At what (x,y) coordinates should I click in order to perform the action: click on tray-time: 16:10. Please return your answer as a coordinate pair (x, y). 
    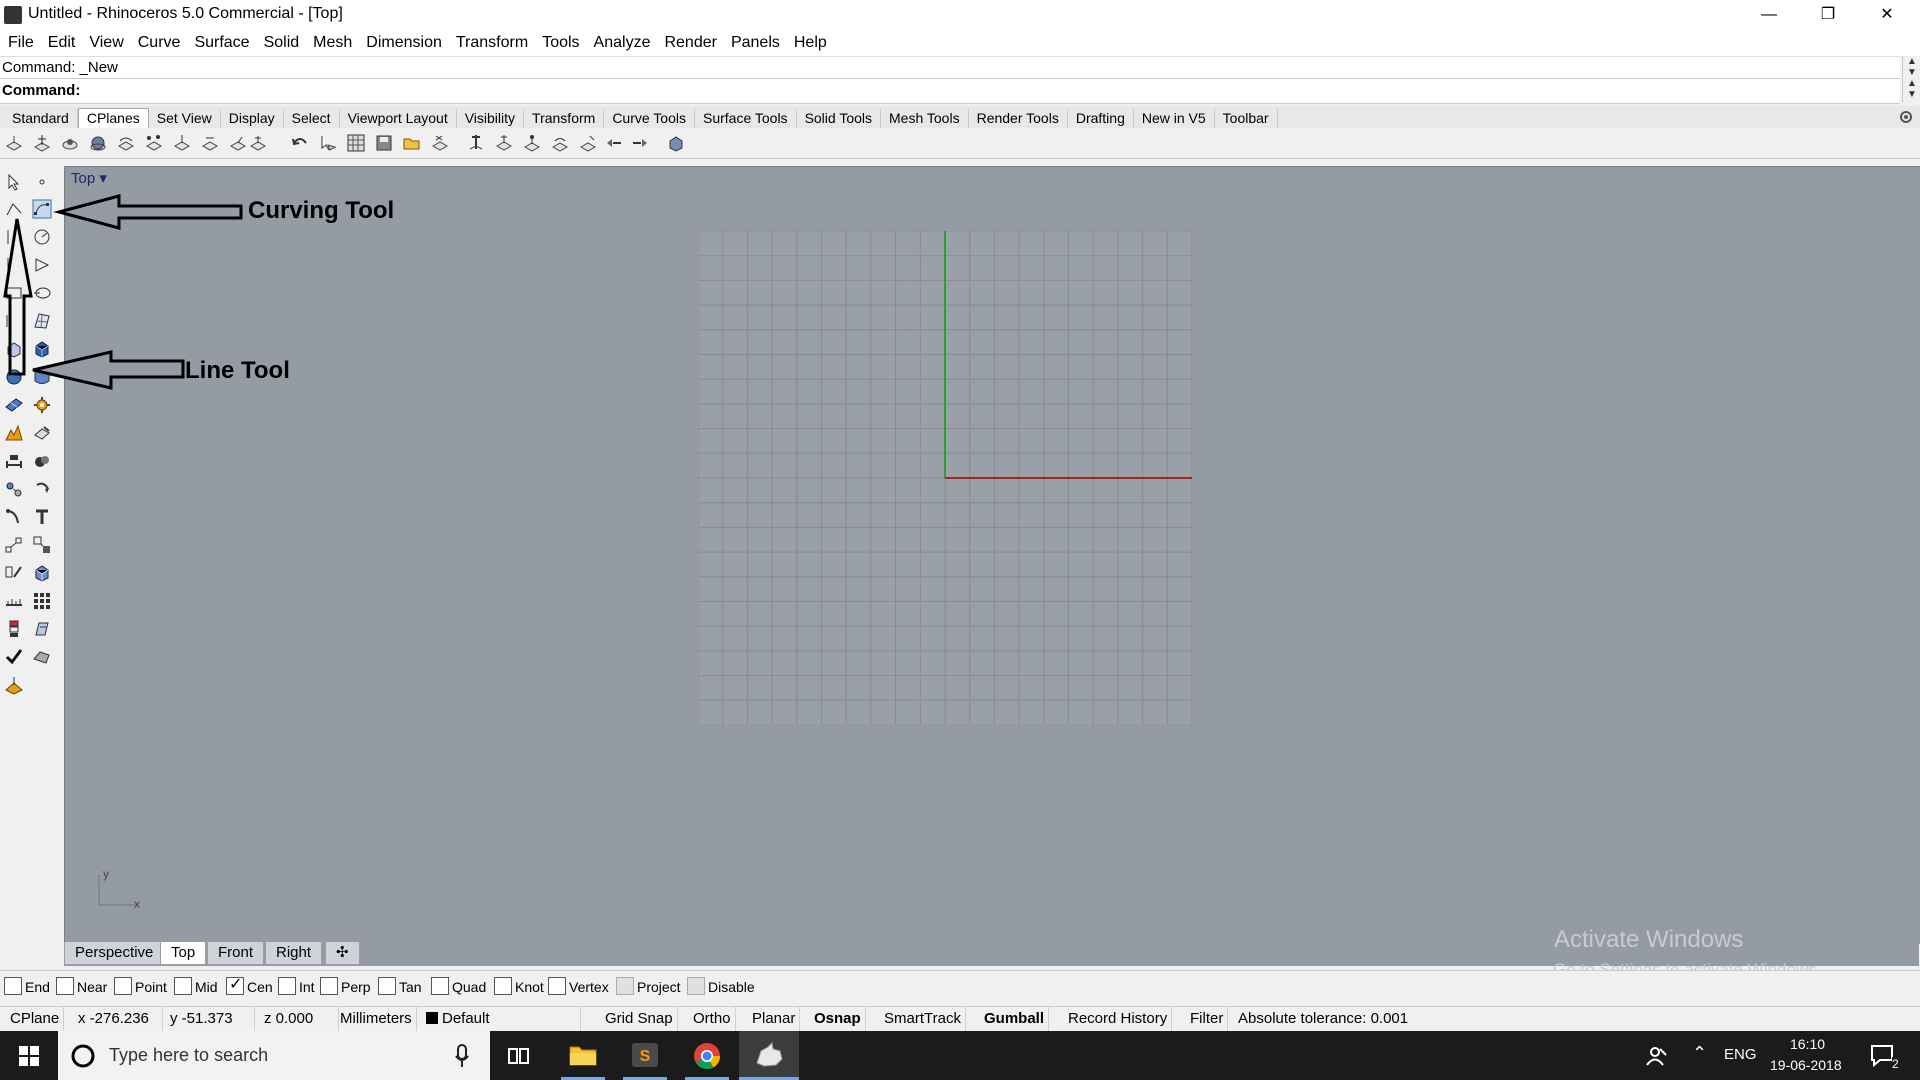
    Looking at the image, I should click on (1807, 1044).